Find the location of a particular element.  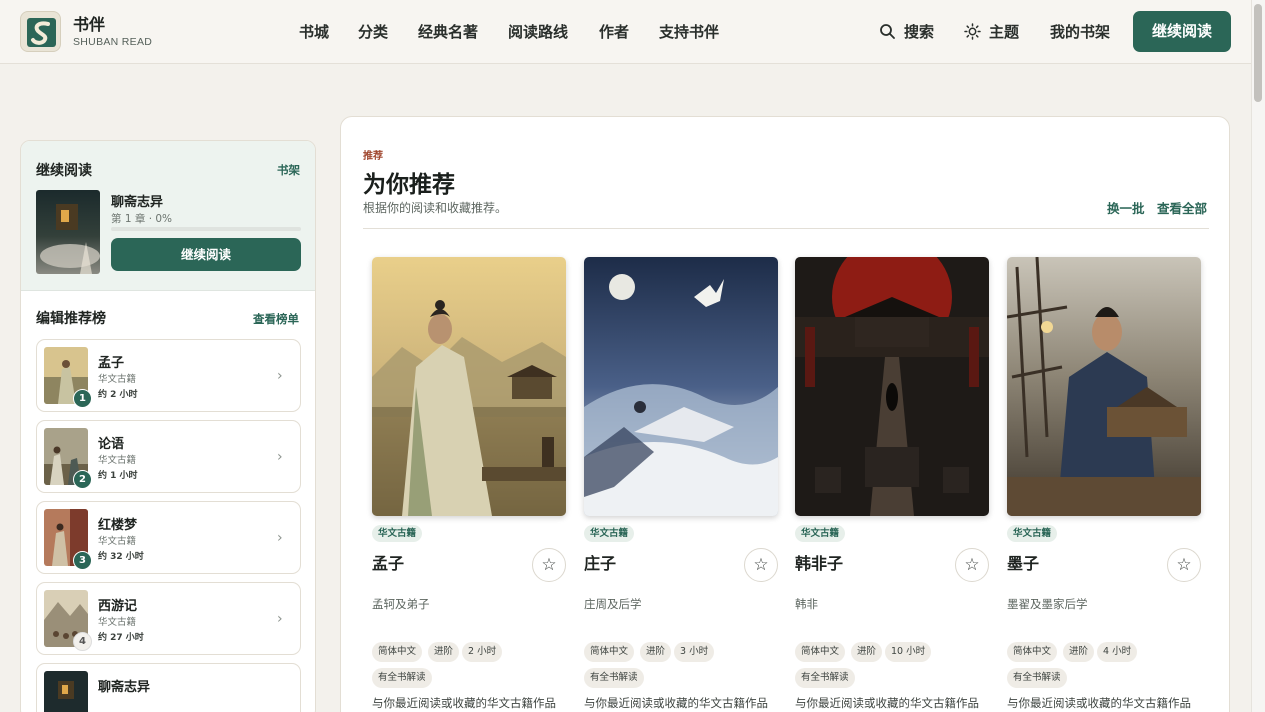

section-subtitle: 根据你的阅读和收藏推荐。 is located at coordinates (435, 208).